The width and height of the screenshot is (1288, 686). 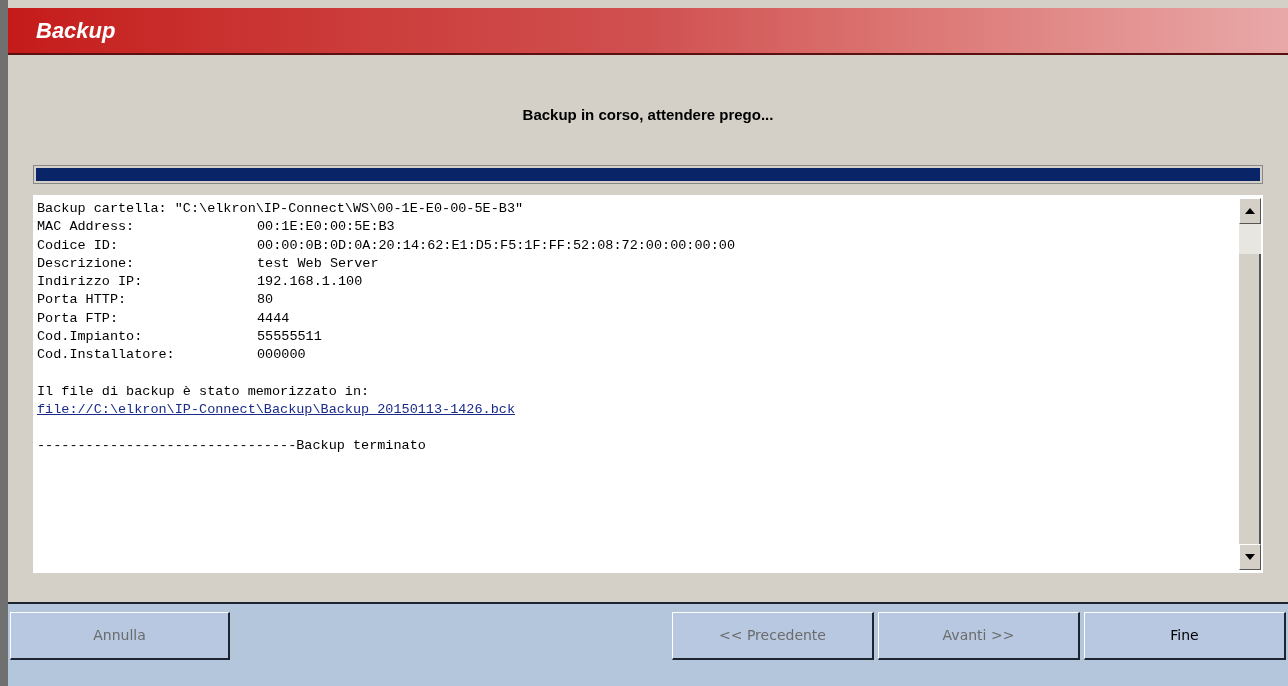 What do you see at coordinates (78, 318) in the screenshot?
I see `field-label: Porta FTP:` at bounding box center [78, 318].